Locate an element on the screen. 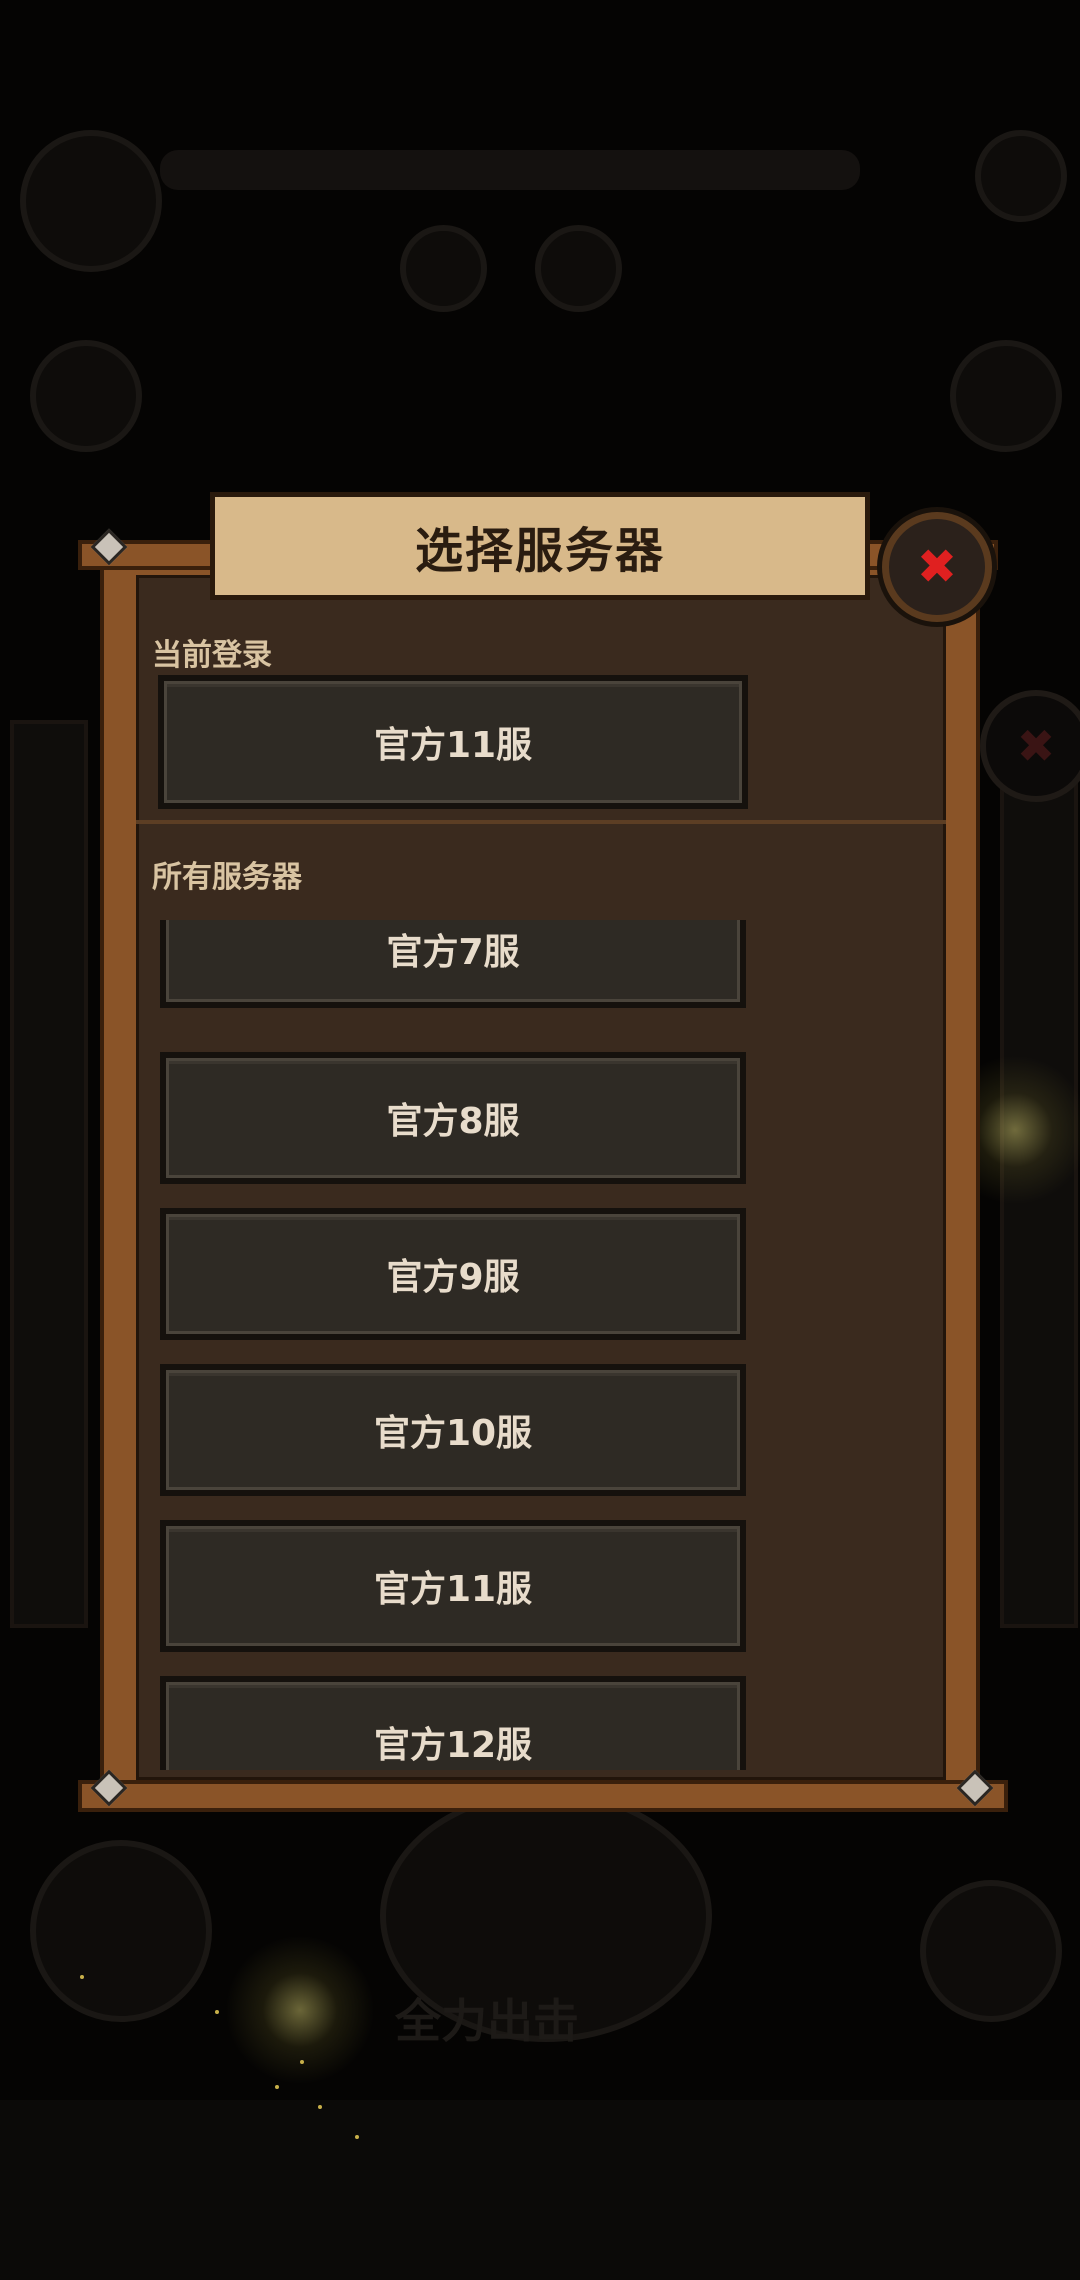  server-item: 官方12服 is located at coordinates (453, 1723).